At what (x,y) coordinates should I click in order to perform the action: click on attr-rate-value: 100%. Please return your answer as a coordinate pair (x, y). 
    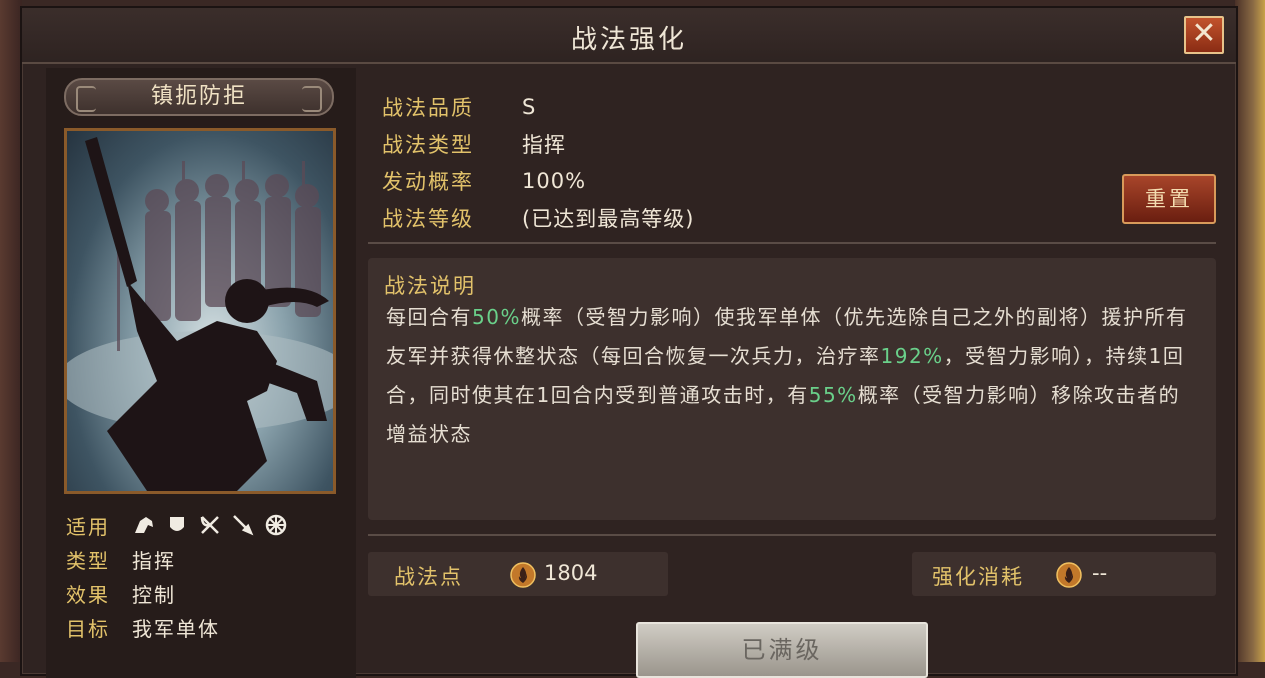
    Looking at the image, I should click on (554, 180).